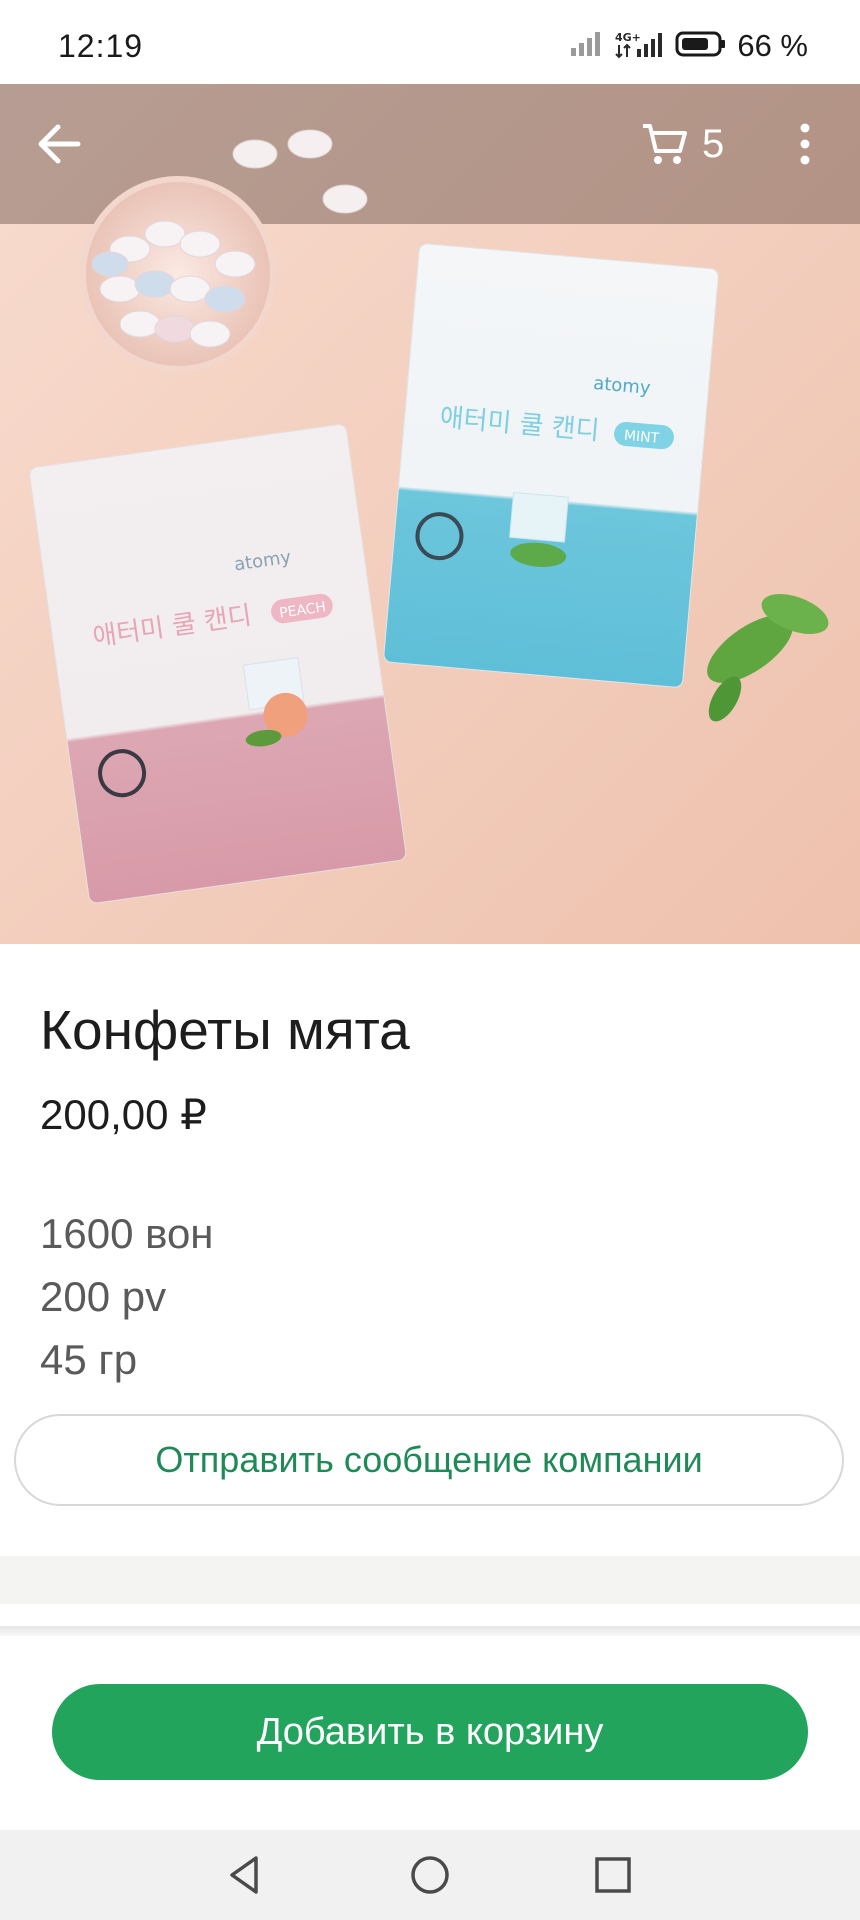 The image size is (860, 1920). I want to click on arrow-left-icon, so click(59, 144).